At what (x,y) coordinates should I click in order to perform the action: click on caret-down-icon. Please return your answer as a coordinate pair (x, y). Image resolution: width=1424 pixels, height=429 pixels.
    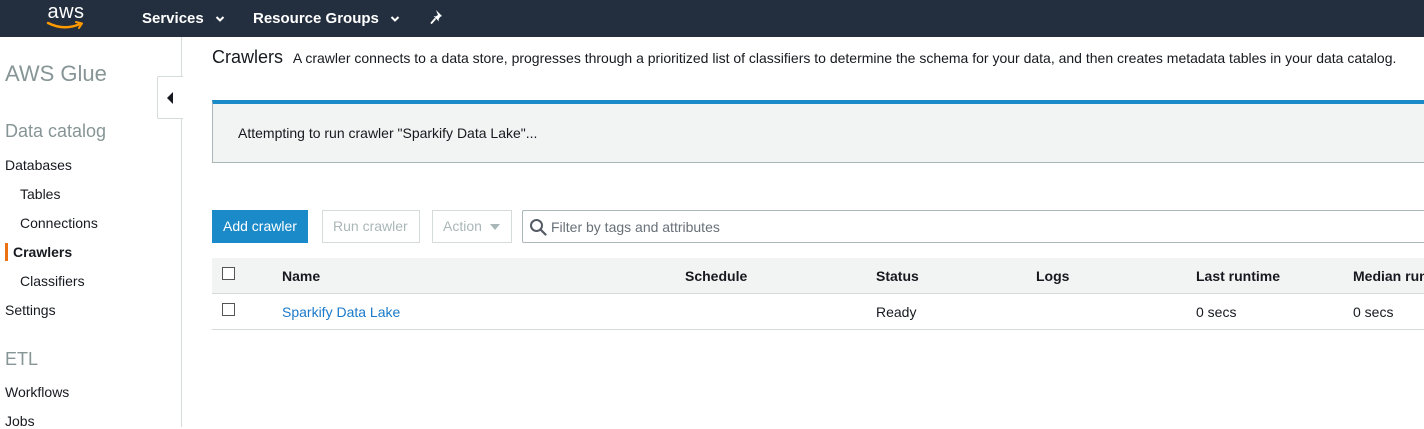
    Looking at the image, I should click on (494, 227).